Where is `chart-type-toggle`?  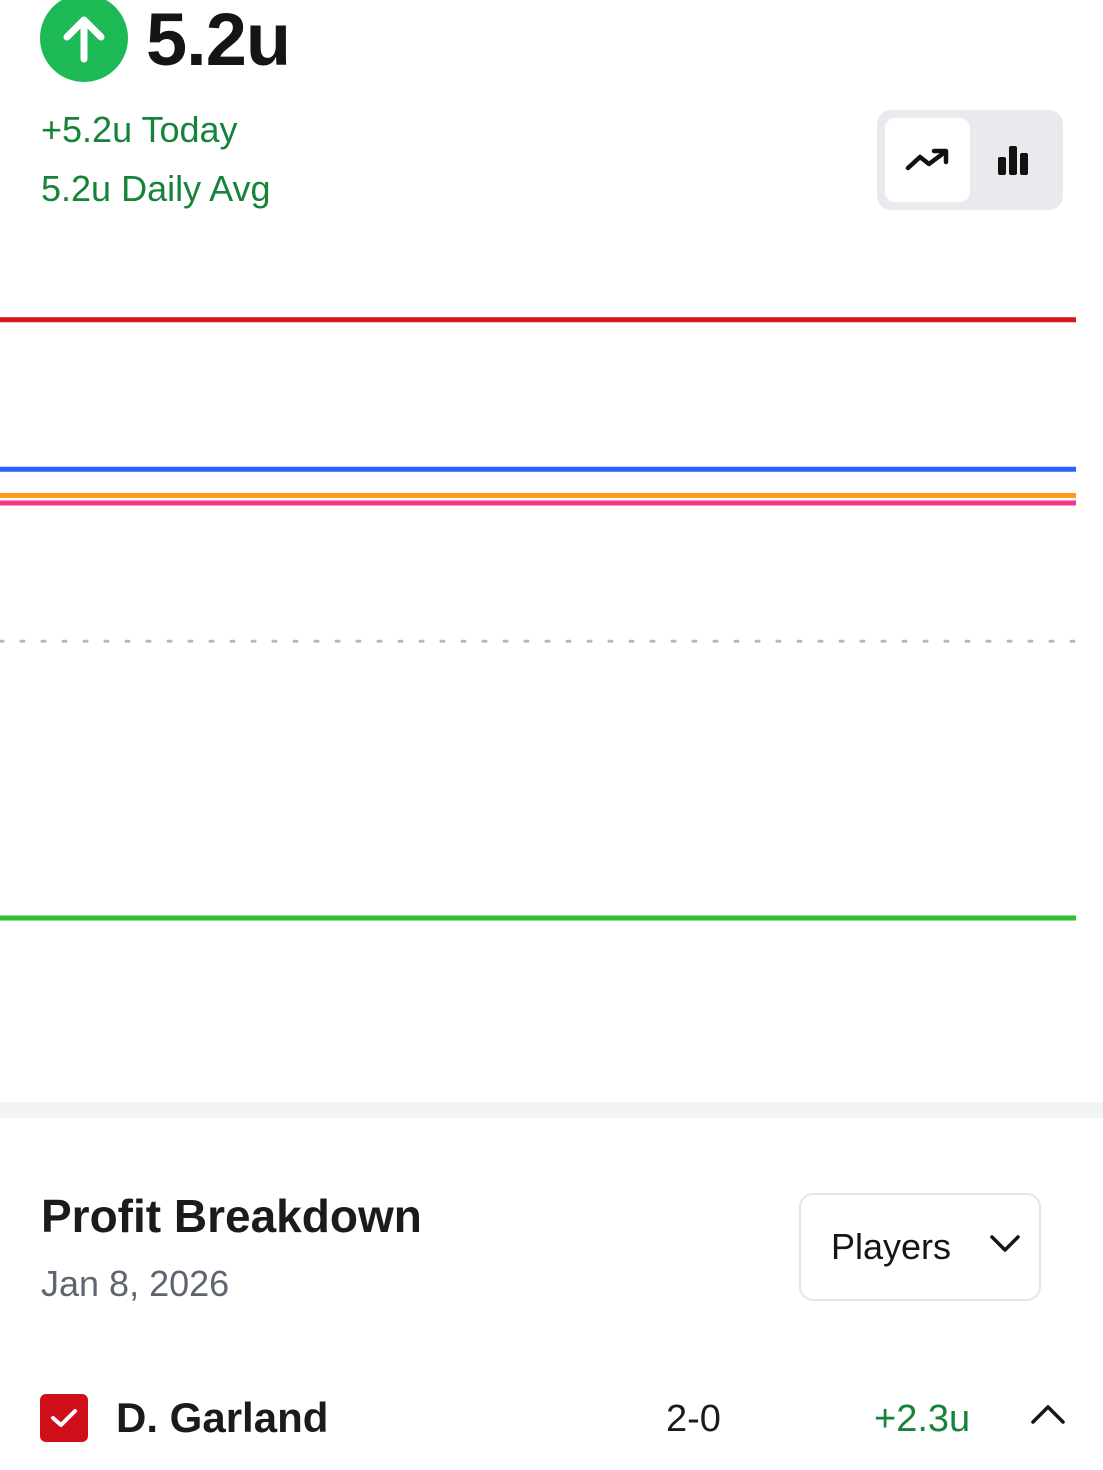 chart-type-toggle is located at coordinates (970, 160).